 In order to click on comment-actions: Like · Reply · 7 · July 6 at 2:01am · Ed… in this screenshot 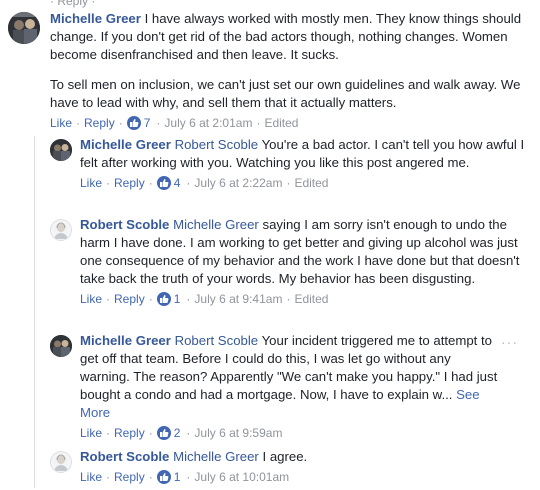, I will do `click(290, 123)`.